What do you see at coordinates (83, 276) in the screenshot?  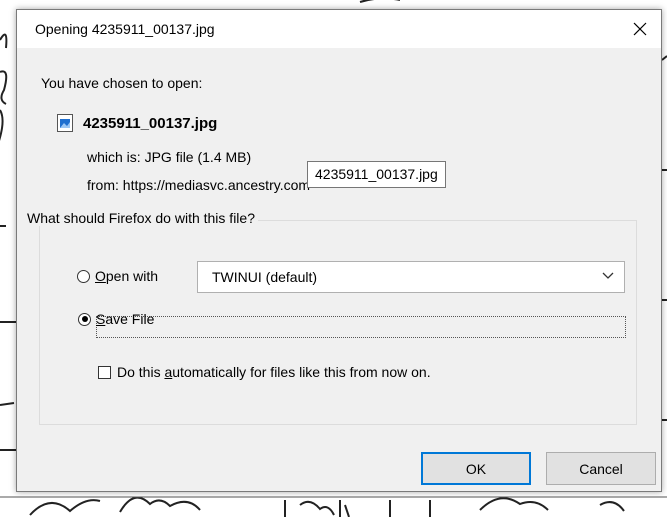 I see `open-with-radio` at bounding box center [83, 276].